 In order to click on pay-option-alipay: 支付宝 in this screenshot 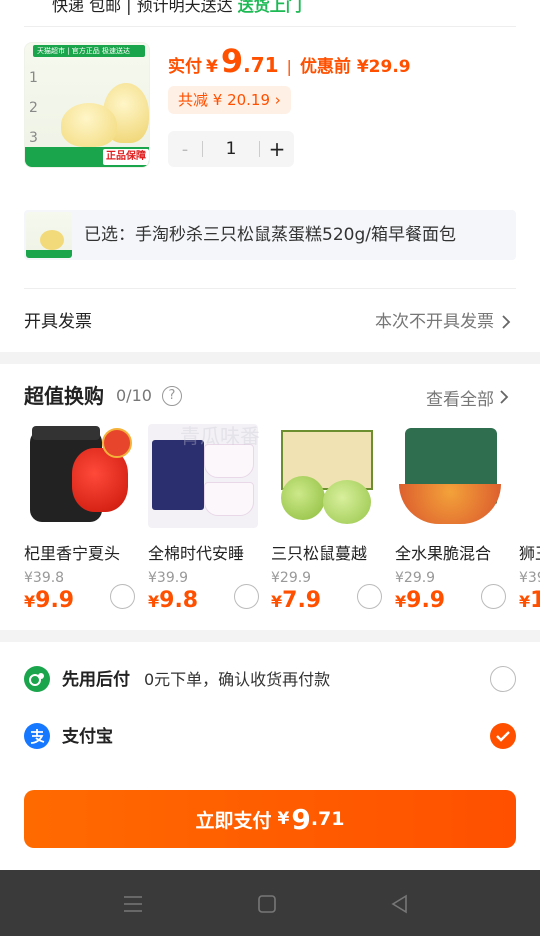, I will do `click(270, 737)`.